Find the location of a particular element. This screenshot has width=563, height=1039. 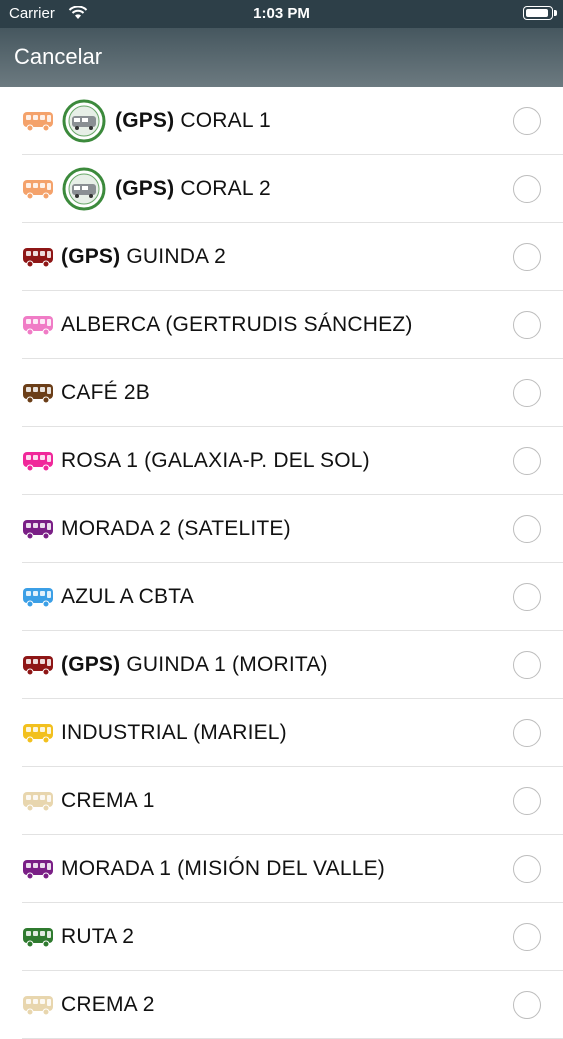

route-label: CREMA 1 is located at coordinates (108, 801).